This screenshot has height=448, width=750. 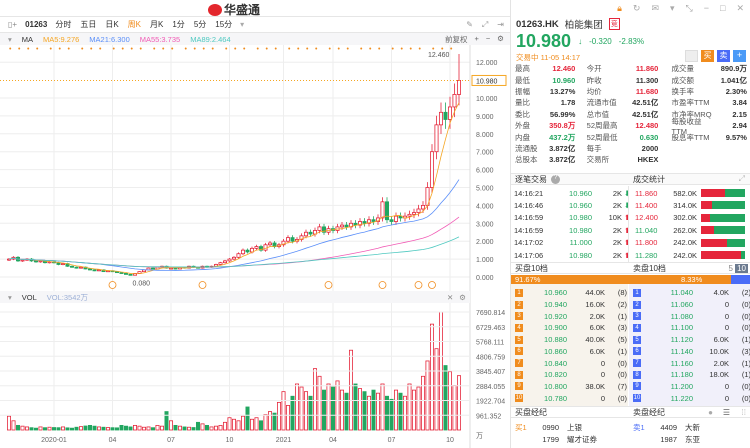 What do you see at coordinates (488, 39) in the screenshot?
I see `zoom-out-icon: −` at bounding box center [488, 39].